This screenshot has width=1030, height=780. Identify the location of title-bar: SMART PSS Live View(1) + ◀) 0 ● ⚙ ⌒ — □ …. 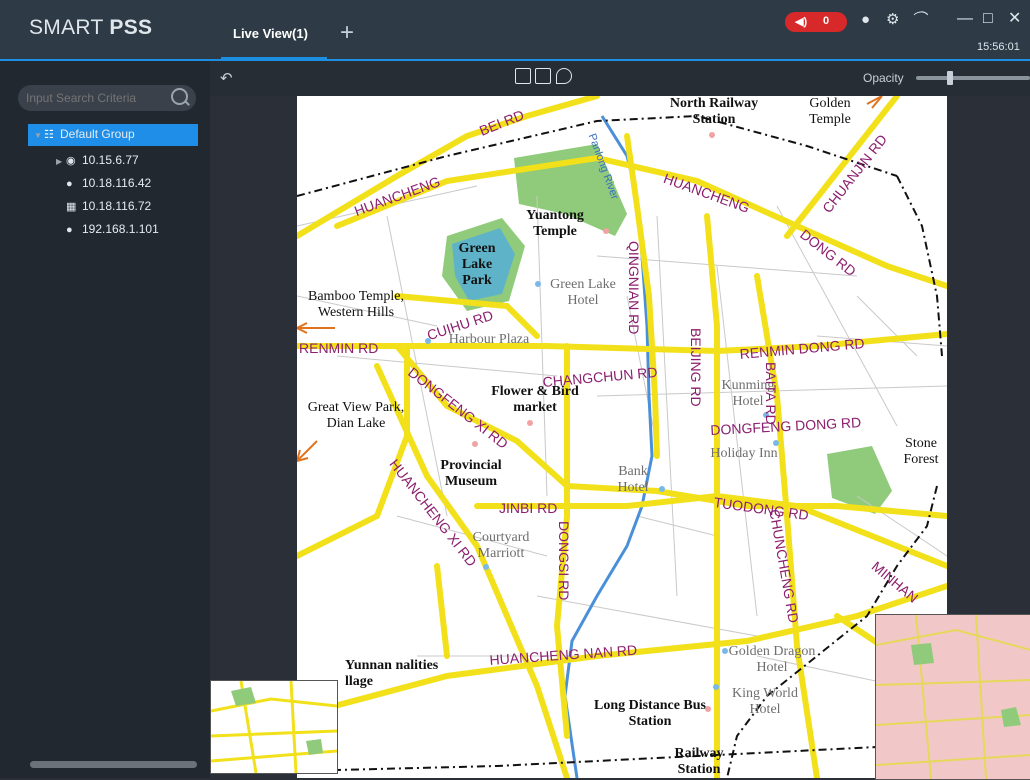
(515, 30).